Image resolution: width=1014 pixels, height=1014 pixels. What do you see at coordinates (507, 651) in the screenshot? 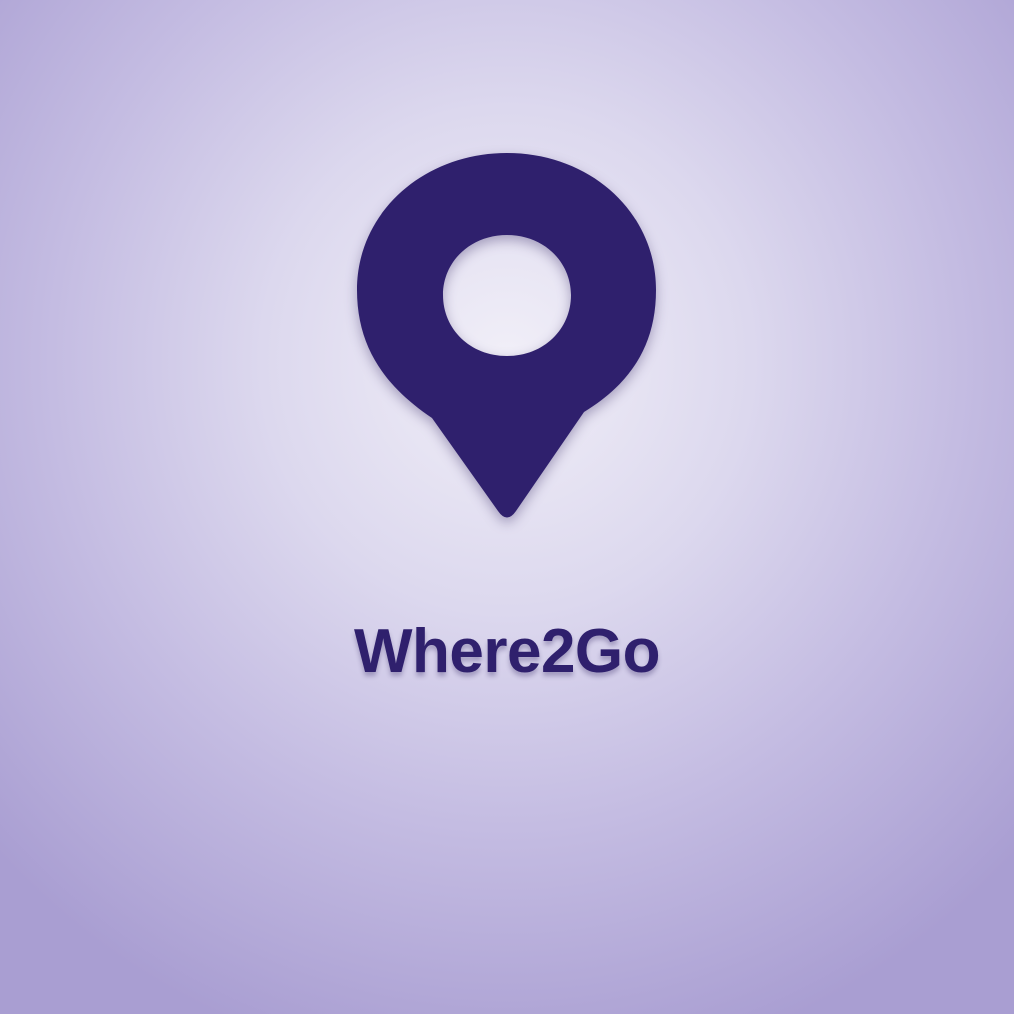
I see `app-name: Where2Go` at bounding box center [507, 651].